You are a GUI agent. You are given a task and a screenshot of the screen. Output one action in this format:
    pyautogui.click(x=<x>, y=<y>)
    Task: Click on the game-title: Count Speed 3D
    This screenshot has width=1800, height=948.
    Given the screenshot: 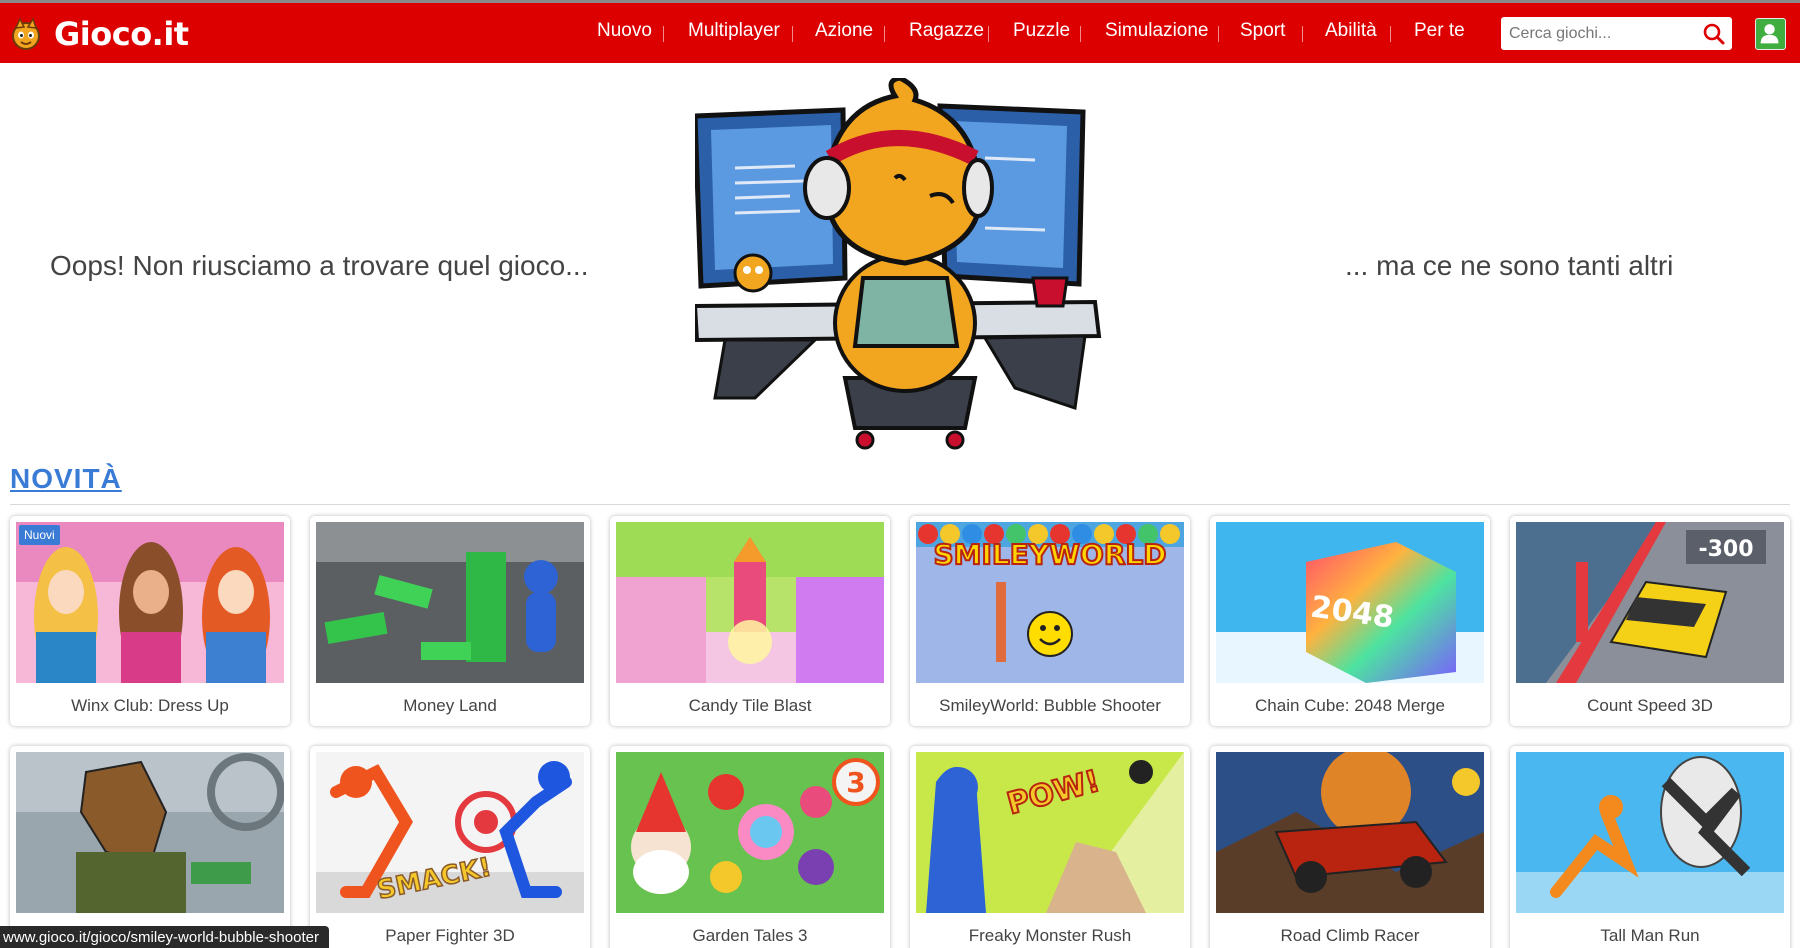 What is the action you would take?
    pyautogui.click(x=1650, y=705)
    